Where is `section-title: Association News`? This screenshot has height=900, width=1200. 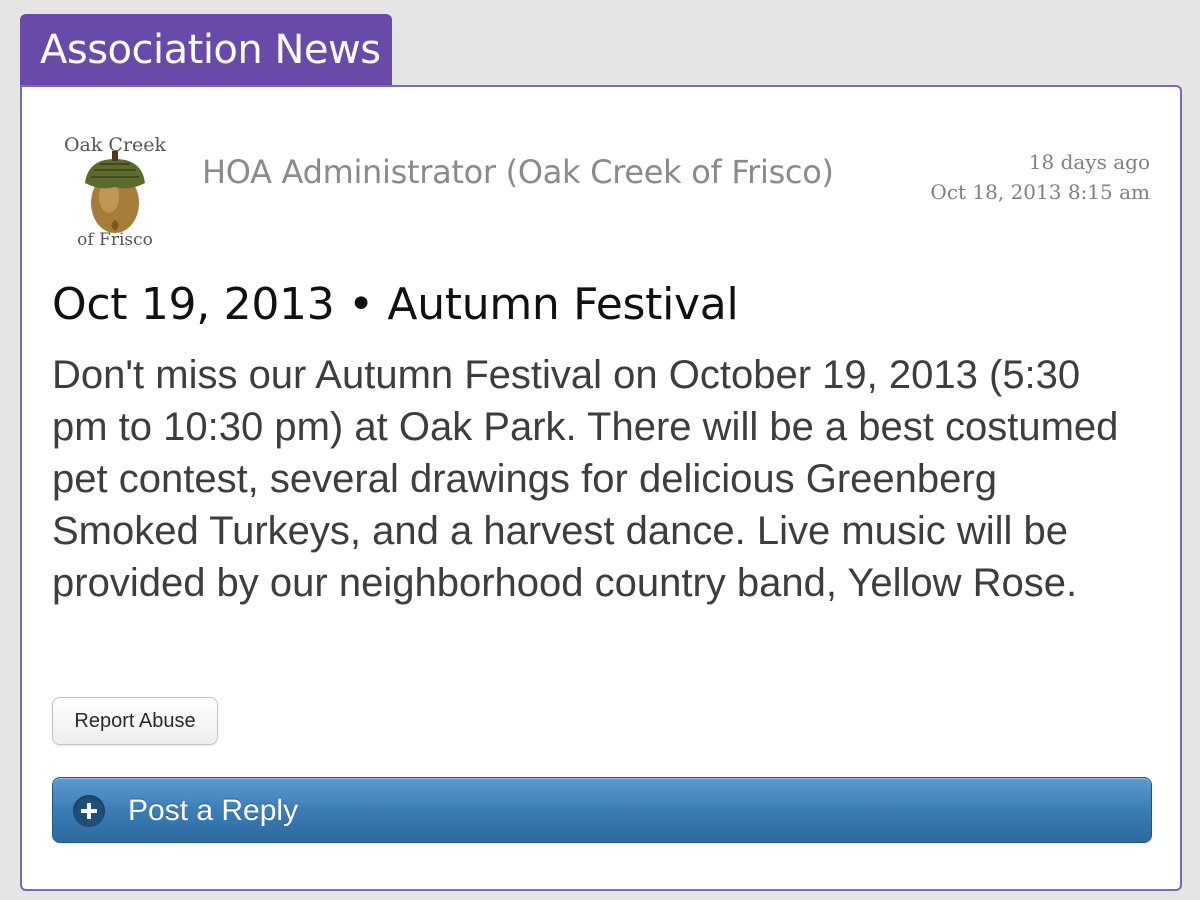 section-title: Association News is located at coordinates (210, 50).